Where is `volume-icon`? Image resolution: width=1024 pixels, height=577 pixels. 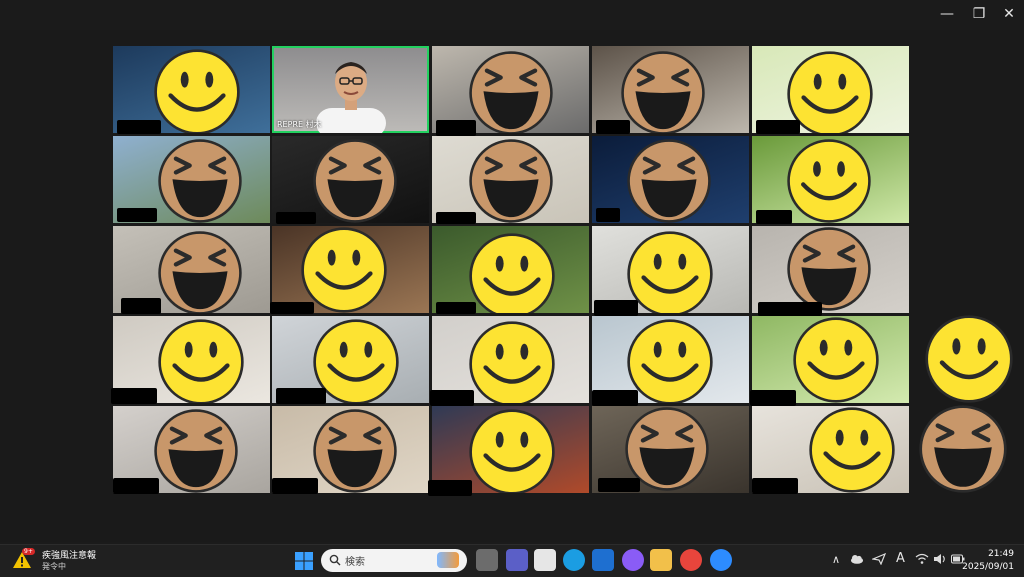 volume-icon is located at coordinates (940, 559).